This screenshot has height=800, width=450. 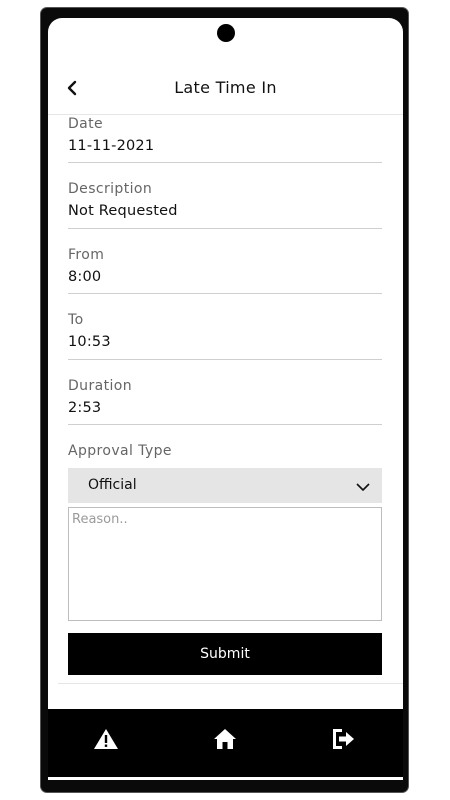 What do you see at coordinates (363, 486) in the screenshot?
I see `chevron-down-icon` at bounding box center [363, 486].